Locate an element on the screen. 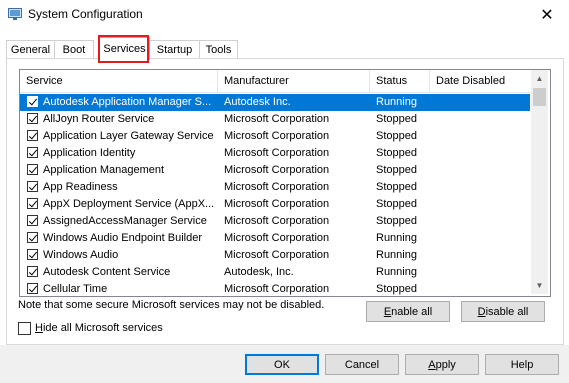 The image size is (569, 383). column-header-service: Service is located at coordinates (119, 81).